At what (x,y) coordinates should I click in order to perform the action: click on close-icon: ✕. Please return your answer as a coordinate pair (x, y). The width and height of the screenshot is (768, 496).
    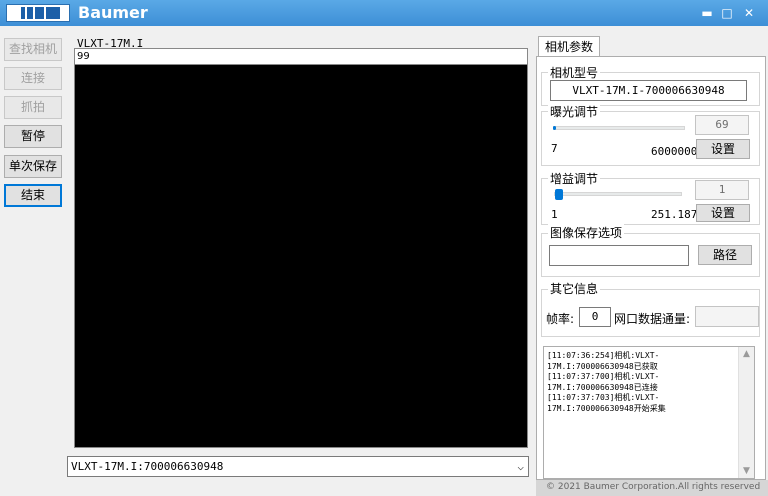
    Looking at the image, I should click on (749, 13).